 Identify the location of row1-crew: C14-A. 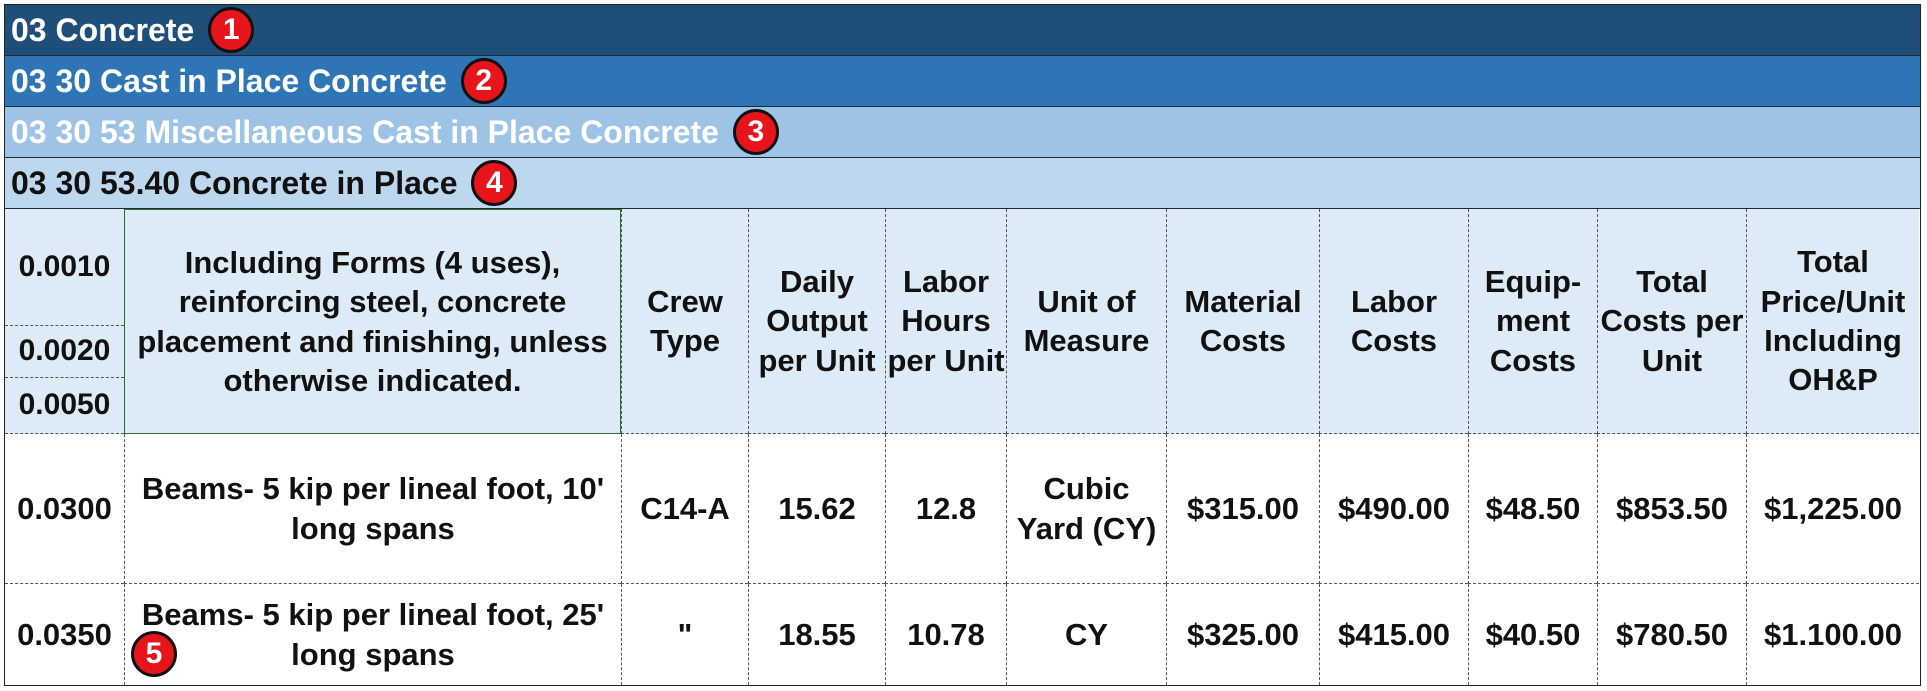
(684, 509).